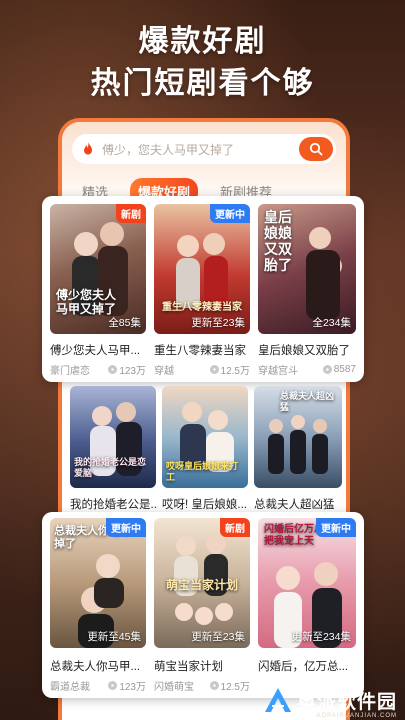 The height and width of the screenshot is (720, 405). I want to click on drama-poster: 皇后娘娘又双胎了 全234集, so click(307, 269).